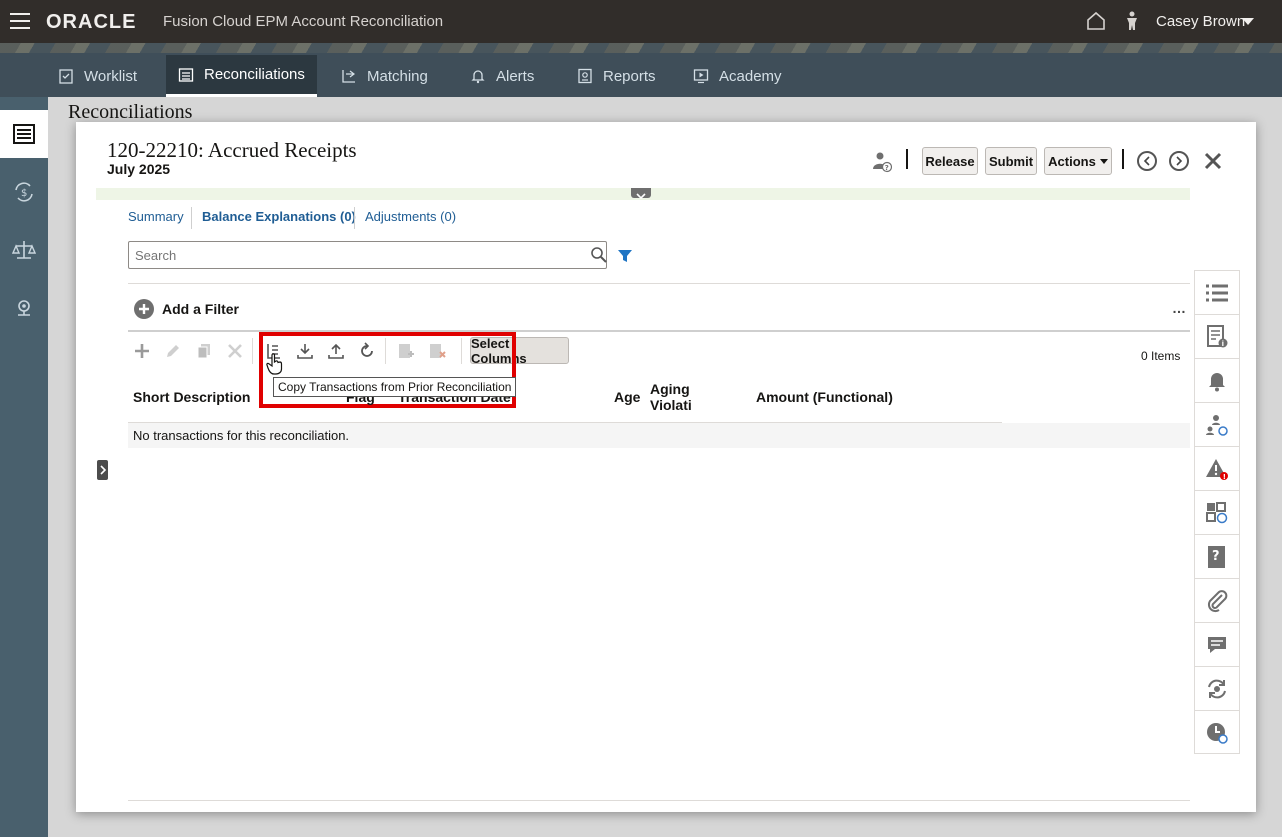 This screenshot has width=1282, height=837. I want to click on sync-clock-icon, so click(1217, 688).